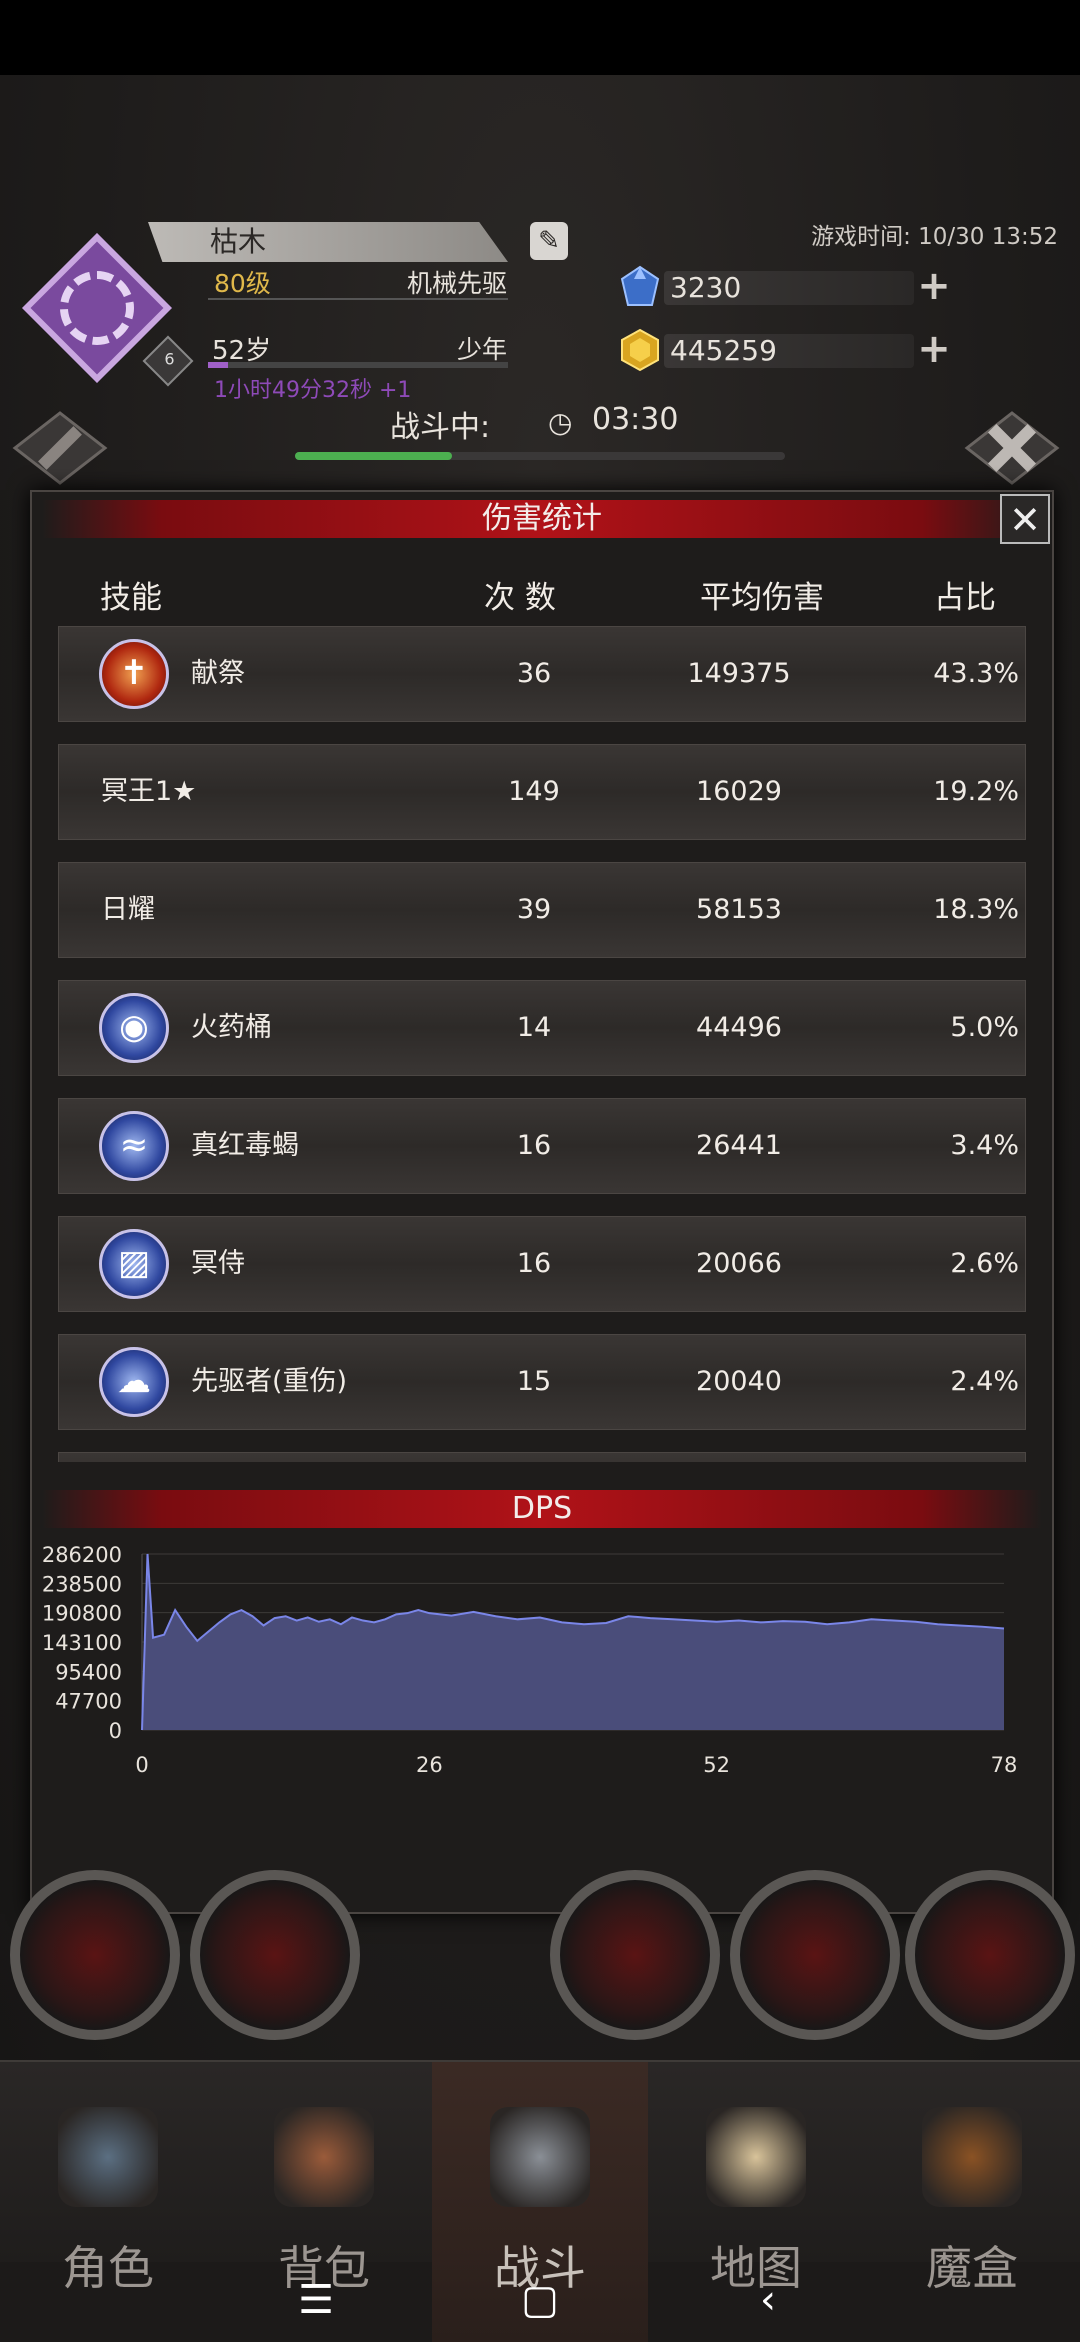 The width and height of the screenshot is (1080, 2342). I want to click on table-row: ▨ 冥侍 16 20066 2.6%, so click(542, 1264).